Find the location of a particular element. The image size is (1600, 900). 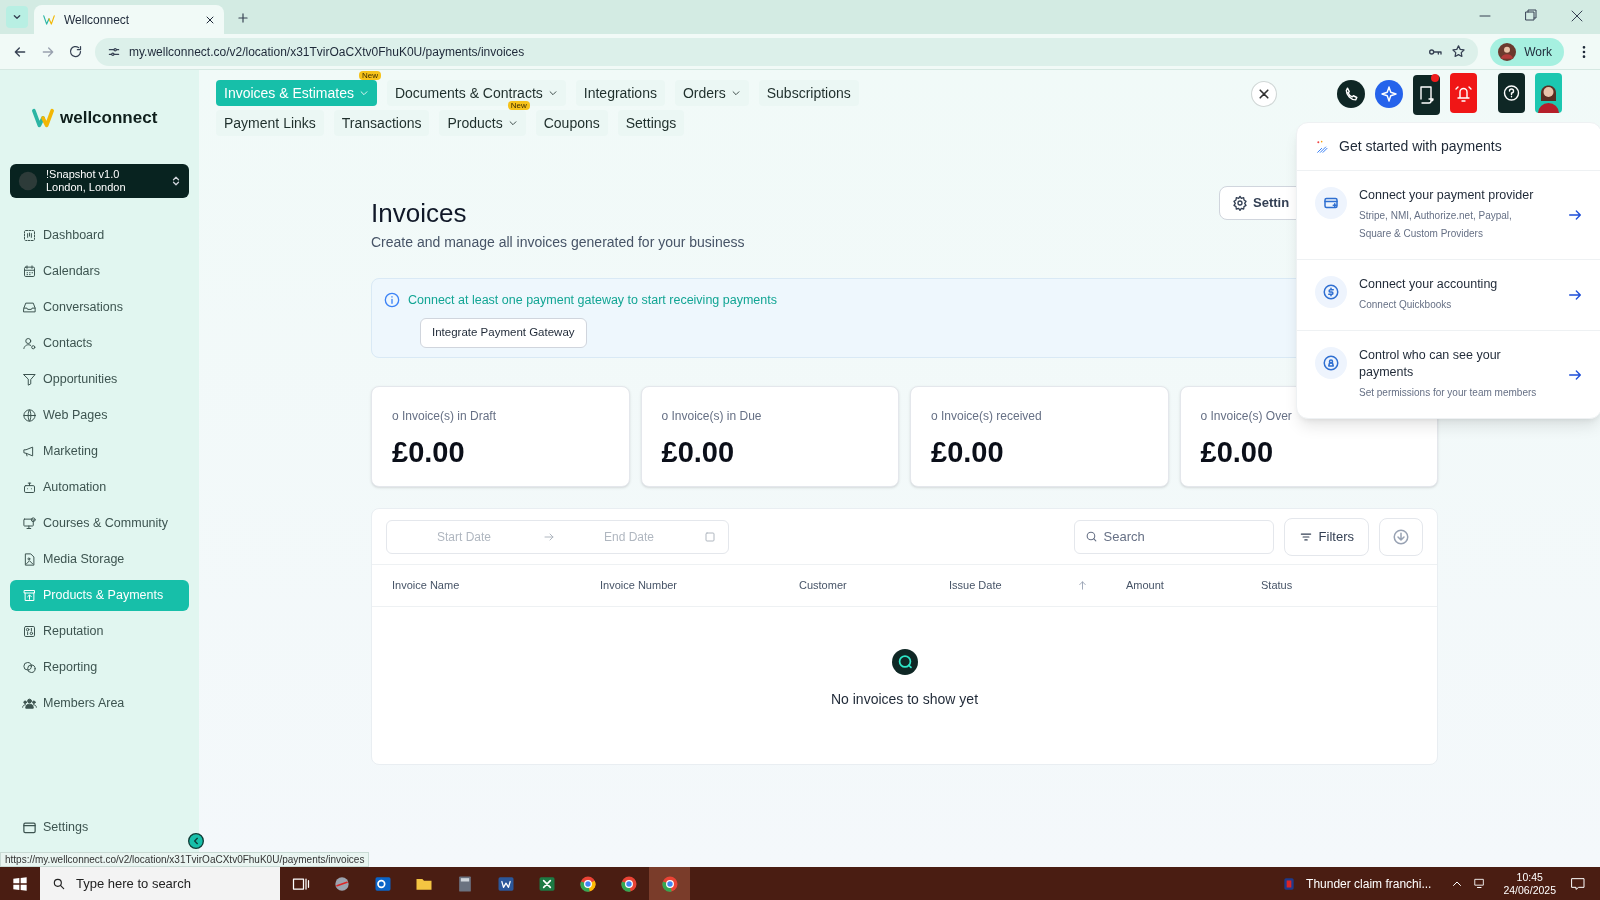

column-header: Customer is located at coordinates (823, 585).